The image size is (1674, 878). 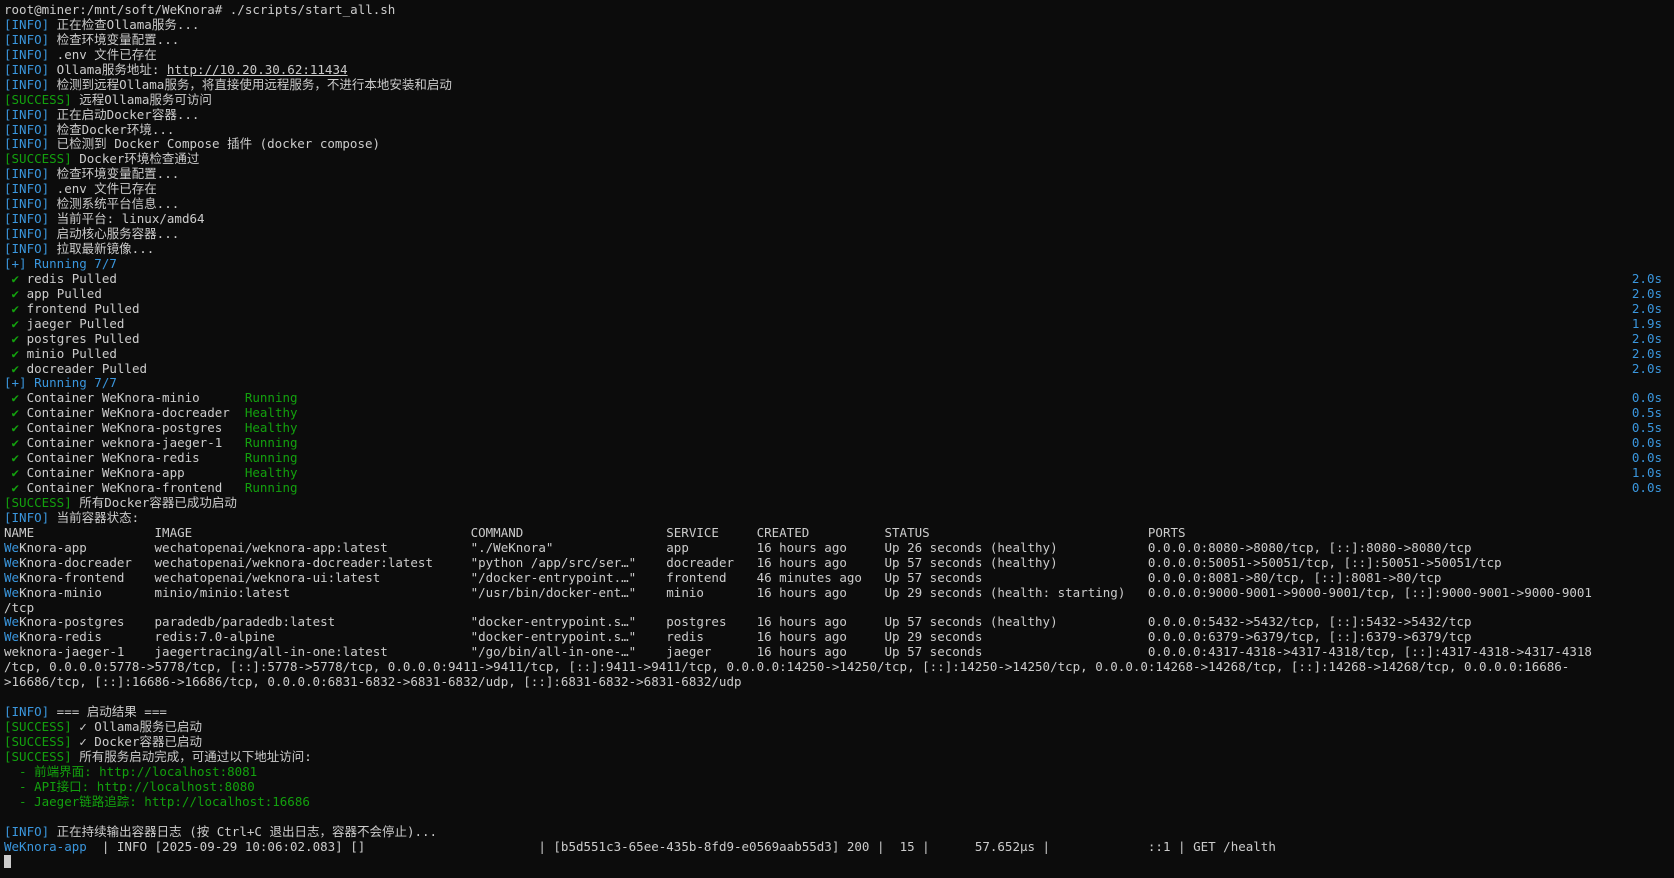 What do you see at coordinates (53, 547) in the screenshot?
I see `row-name: Knora-app` at bounding box center [53, 547].